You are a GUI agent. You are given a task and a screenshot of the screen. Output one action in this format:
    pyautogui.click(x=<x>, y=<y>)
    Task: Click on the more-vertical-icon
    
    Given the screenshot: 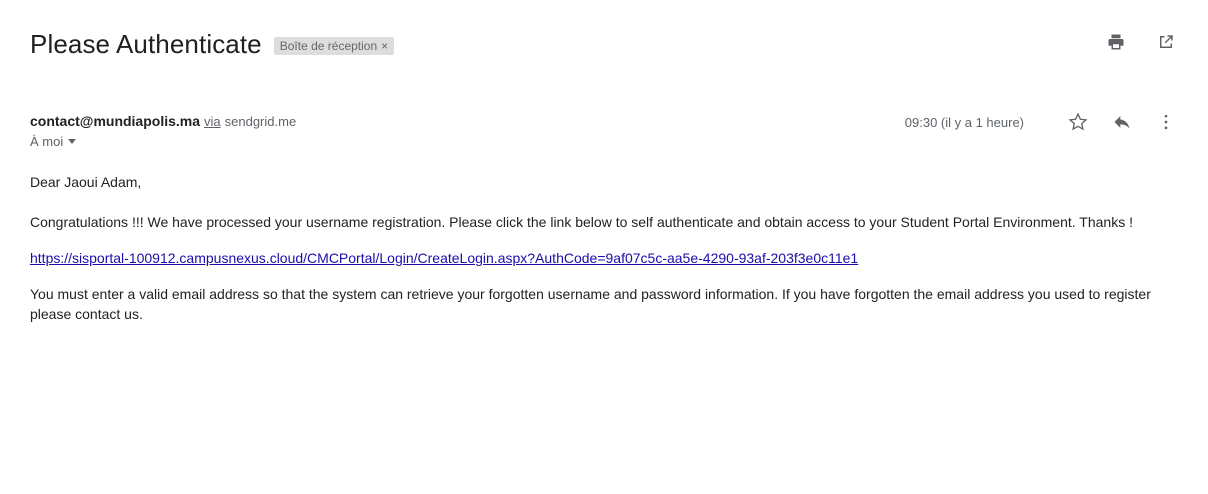 What is the action you would take?
    pyautogui.click(x=1166, y=122)
    